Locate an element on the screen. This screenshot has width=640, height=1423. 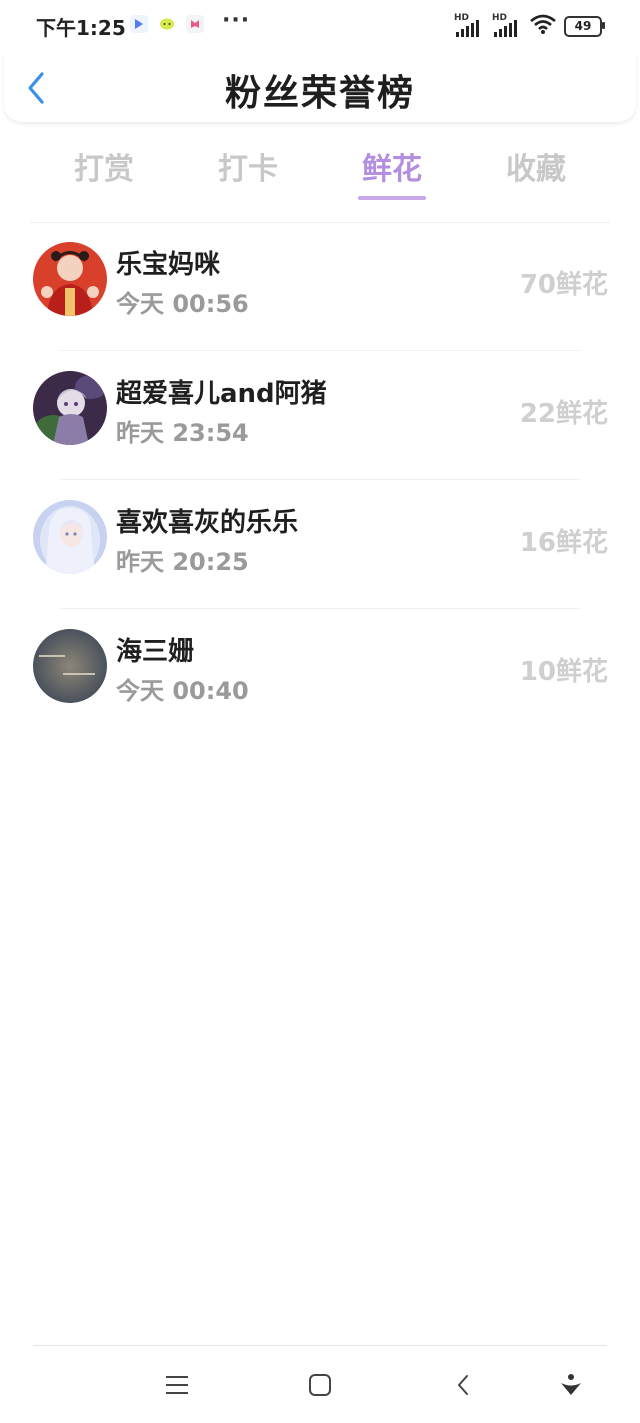
menu-button is located at coordinates (177, 1385).